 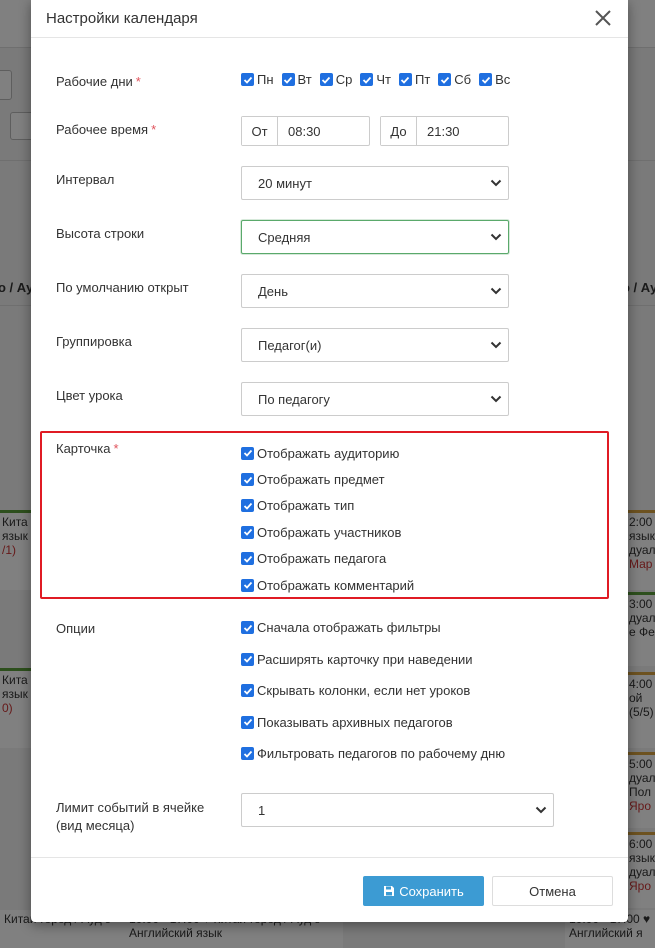 I want to click on grouping-select: Педагог(и), so click(x=375, y=345).